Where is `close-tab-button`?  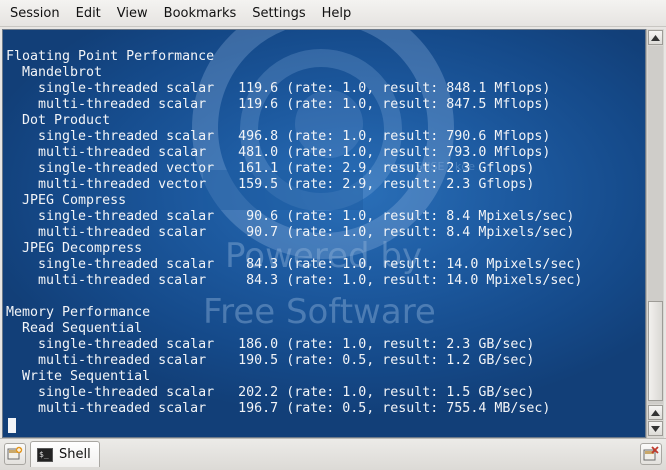
close-tab-button is located at coordinates (651, 454).